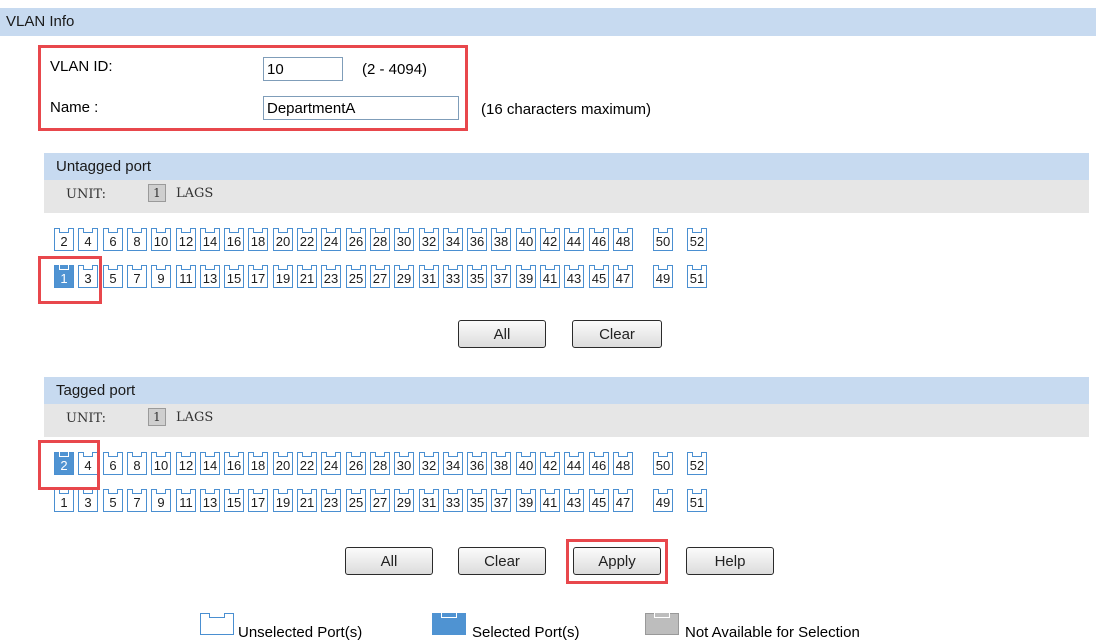 Image resolution: width=1096 pixels, height=641 pixels. I want to click on untagged-port-6: 6, so click(113, 239).